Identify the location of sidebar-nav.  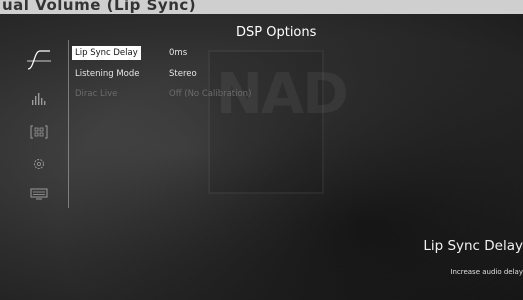
(47, 124).